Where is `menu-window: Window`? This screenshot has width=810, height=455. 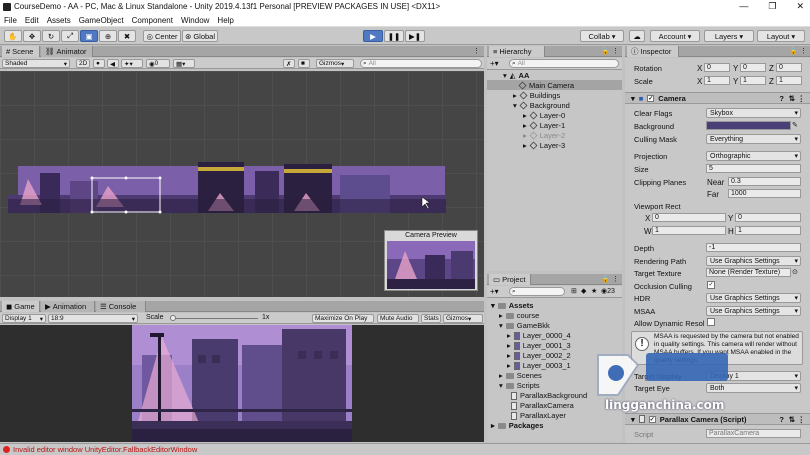
menu-window: Window is located at coordinates (195, 20).